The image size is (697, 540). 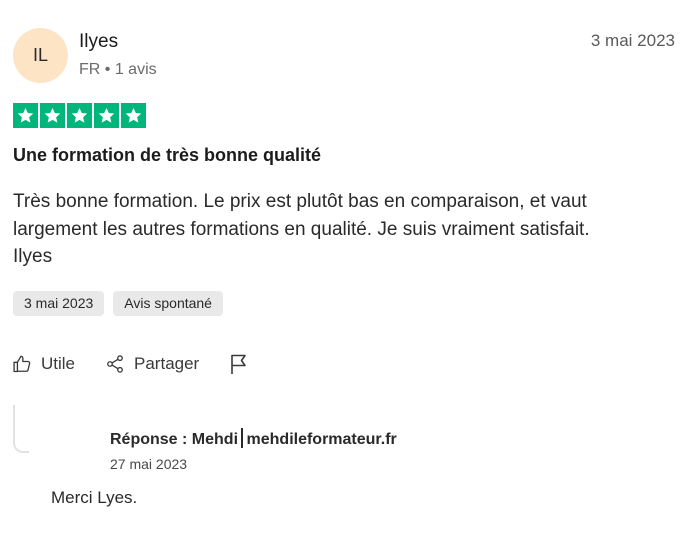 What do you see at coordinates (174, 439) in the screenshot?
I see `reply-label: Réponse : Mehdi` at bounding box center [174, 439].